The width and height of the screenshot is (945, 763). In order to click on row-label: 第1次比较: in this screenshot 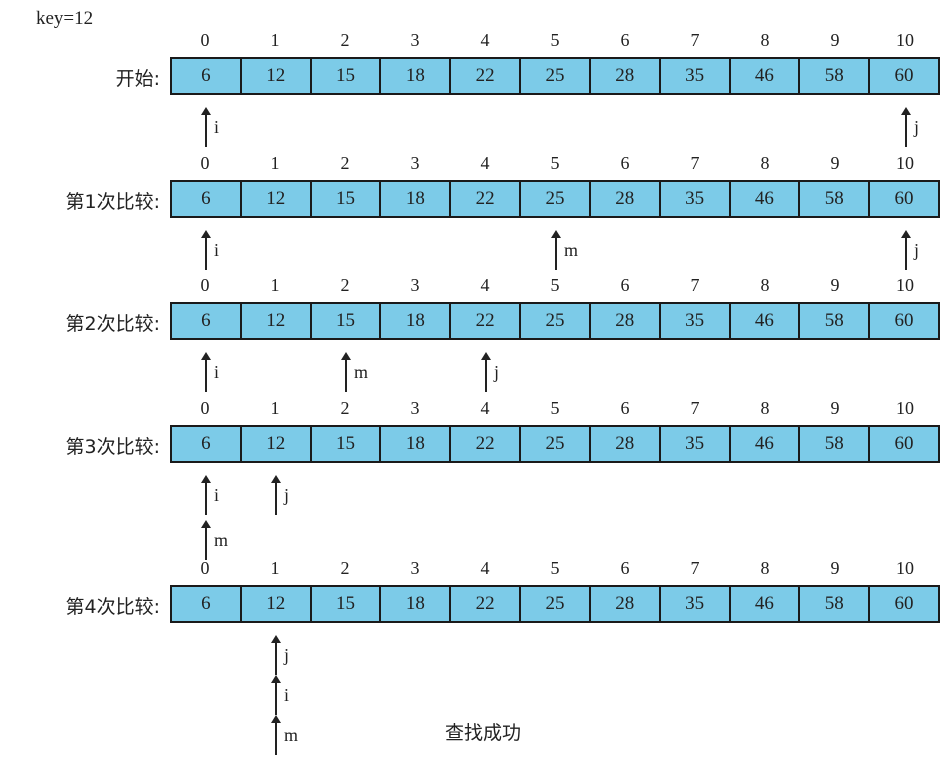, I will do `click(113, 202)`.